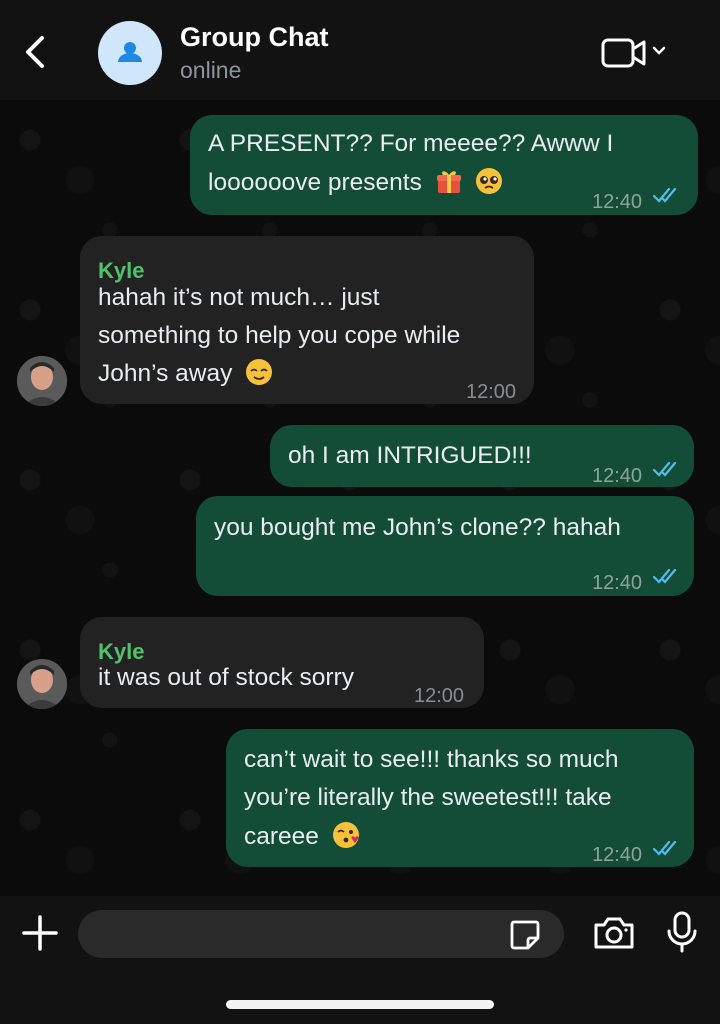  Describe the element at coordinates (40, 933) in the screenshot. I see `plus-icon` at that location.